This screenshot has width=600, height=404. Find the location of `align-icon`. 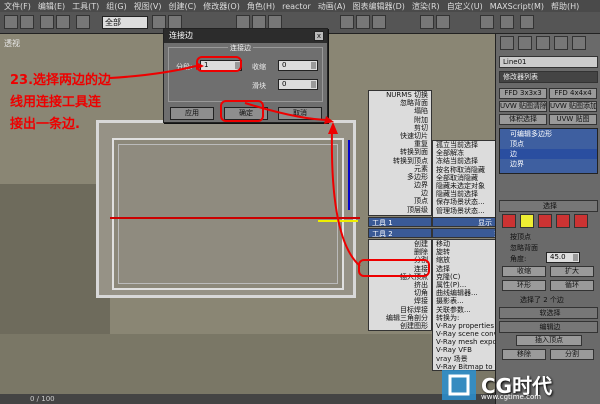

align-icon is located at coordinates (443, 22).